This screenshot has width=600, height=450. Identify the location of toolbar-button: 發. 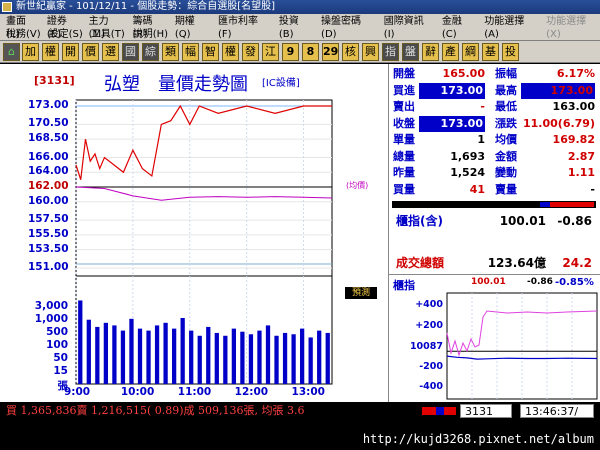
(250, 52).